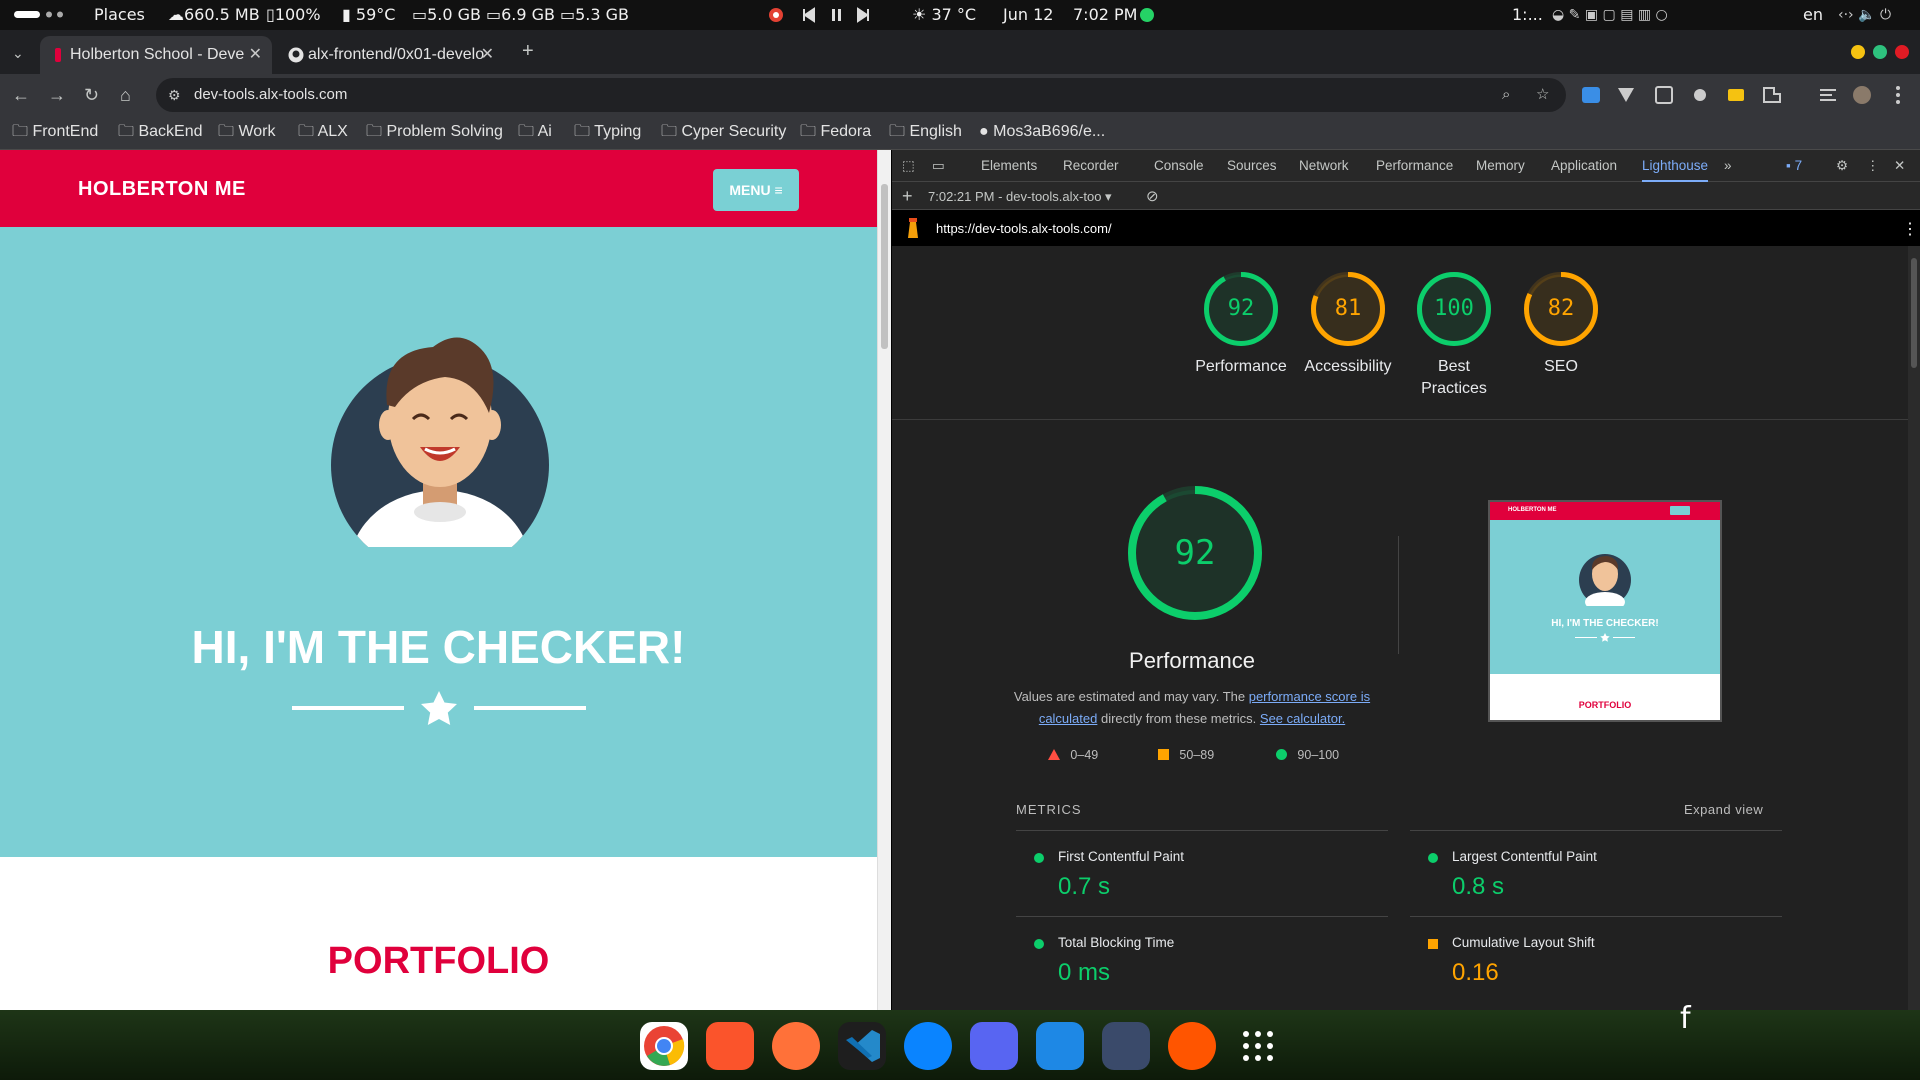 The image size is (1920, 1080). What do you see at coordinates (528, 51) in the screenshot?
I see `new-tab-icon: +` at bounding box center [528, 51].